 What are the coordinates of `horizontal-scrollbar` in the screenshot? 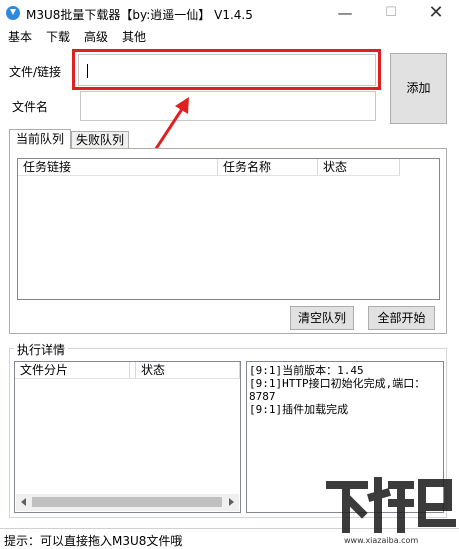 It's located at (127, 502).